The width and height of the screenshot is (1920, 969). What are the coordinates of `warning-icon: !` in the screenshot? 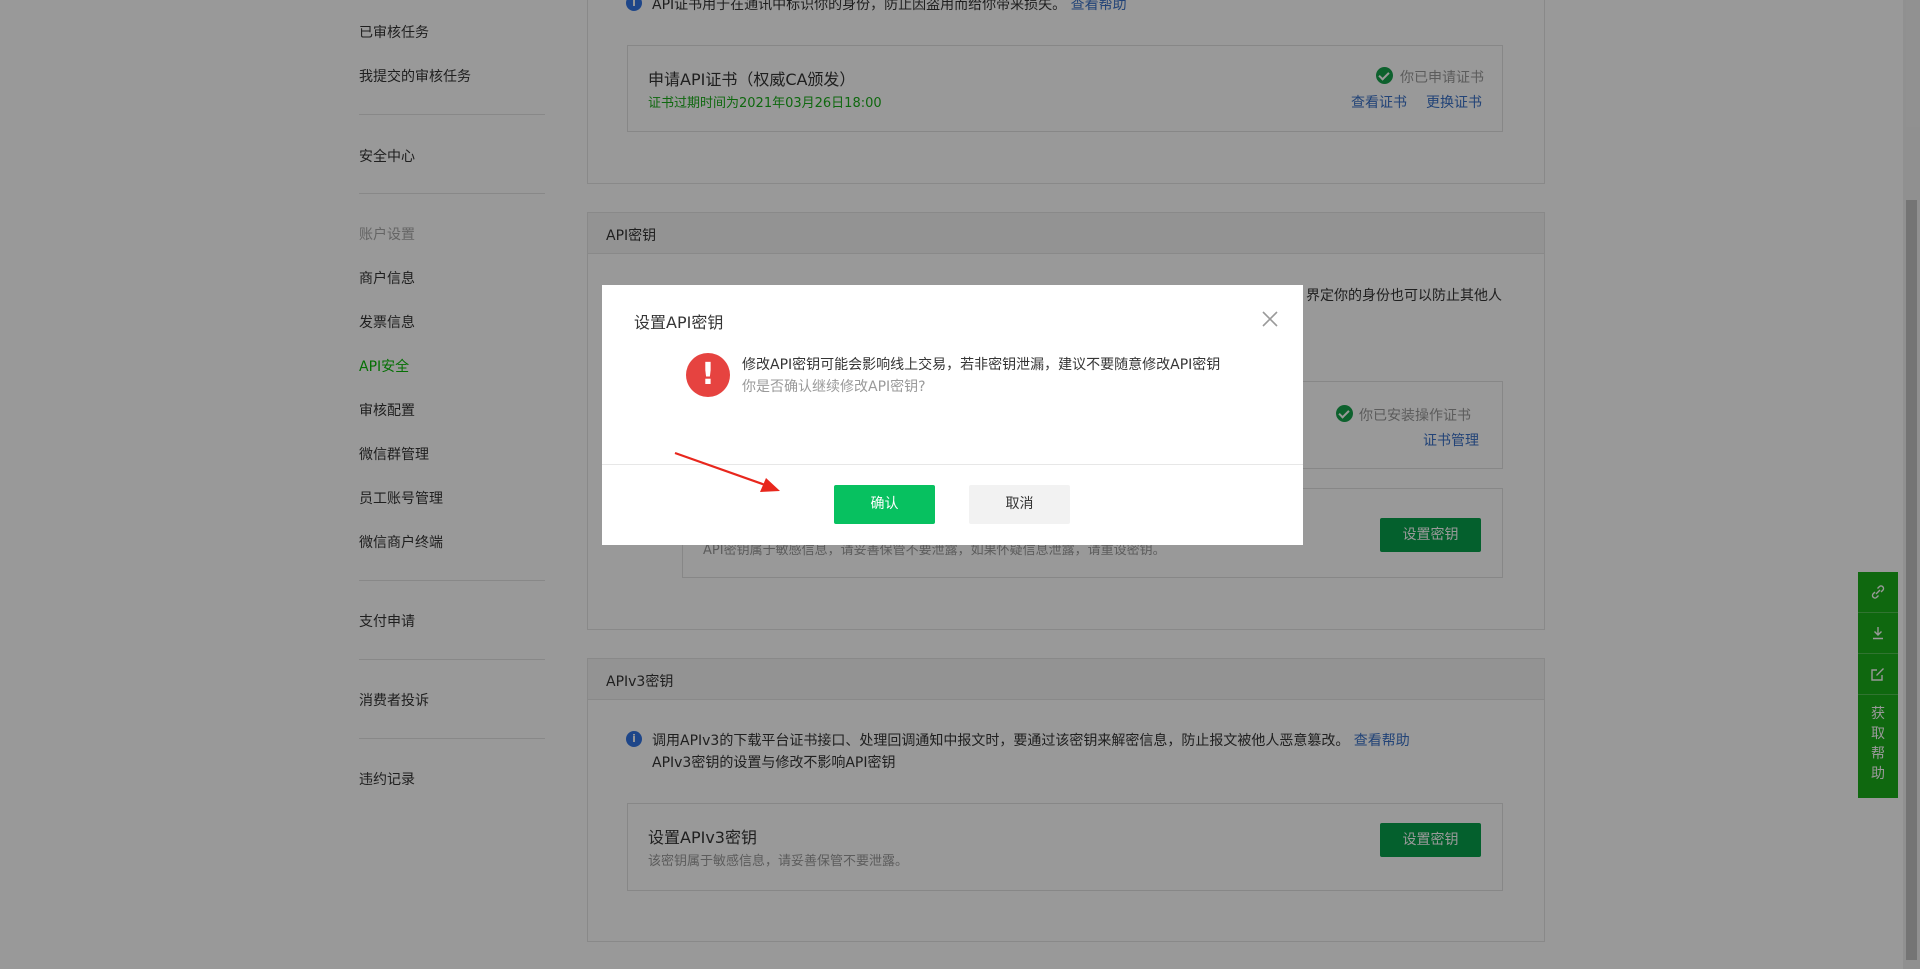 It's located at (708, 375).